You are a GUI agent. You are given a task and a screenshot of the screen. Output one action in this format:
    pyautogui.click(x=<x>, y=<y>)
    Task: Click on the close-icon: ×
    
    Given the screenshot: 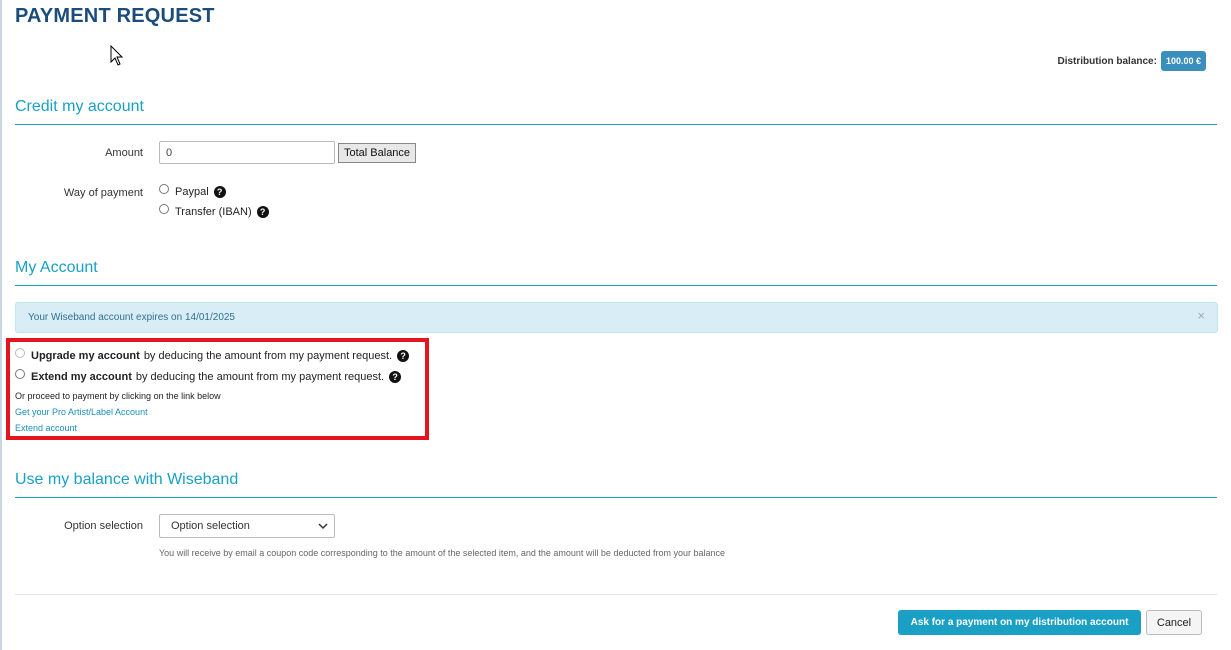 What is the action you would take?
    pyautogui.click(x=1201, y=316)
    